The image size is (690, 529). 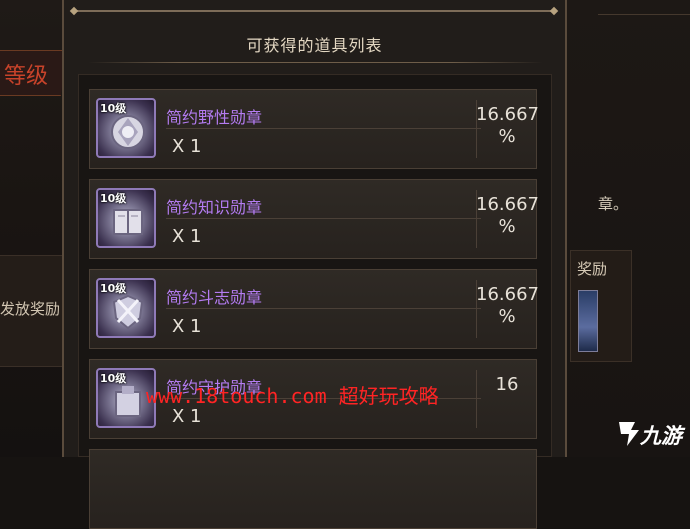 What do you see at coordinates (613, 204) in the screenshot?
I see `chapter-text: 章。` at bounding box center [613, 204].